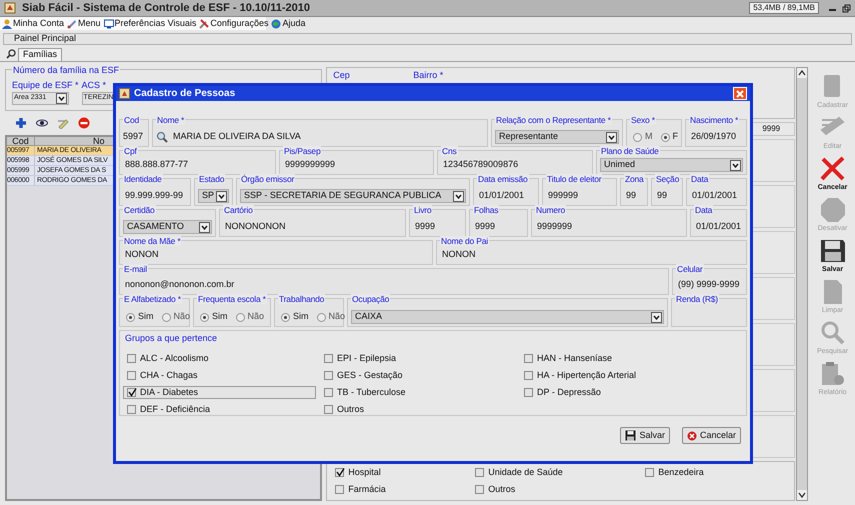  I want to click on field-label: Relação com o Representante *, so click(553, 120).